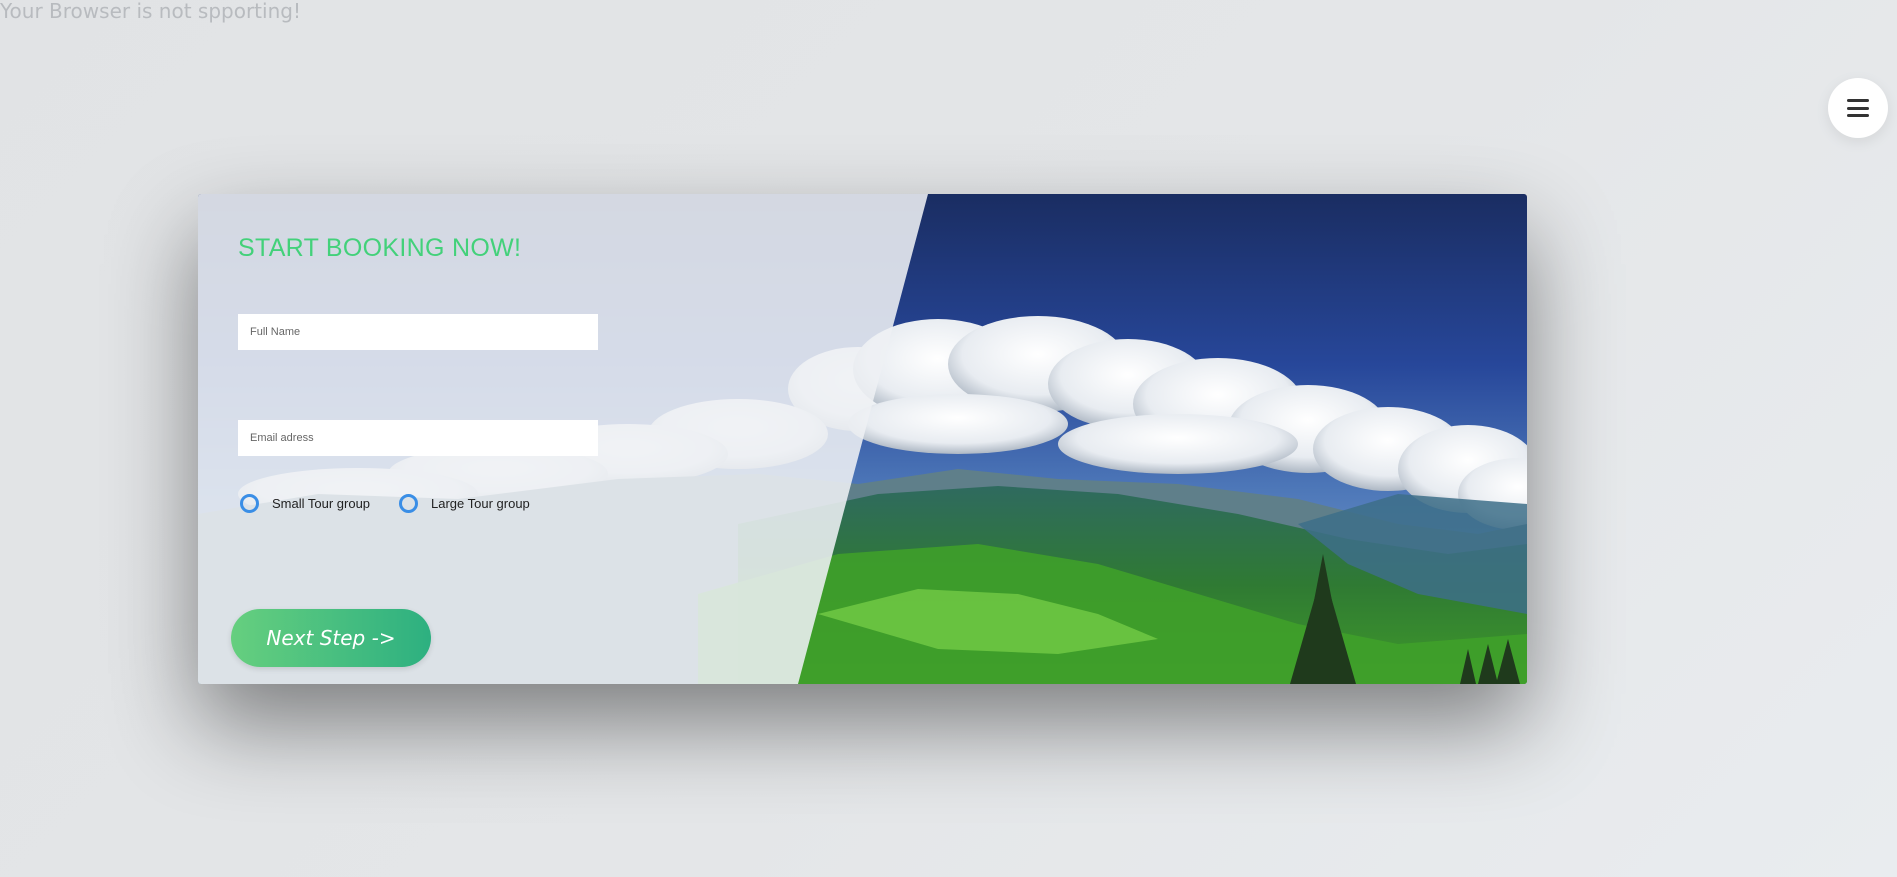 The image size is (1897, 877). What do you see at coordinates (321, 503) in the screenshot?
I see `small-tour-label: Small Tour group` at bounding box center [321, 503].